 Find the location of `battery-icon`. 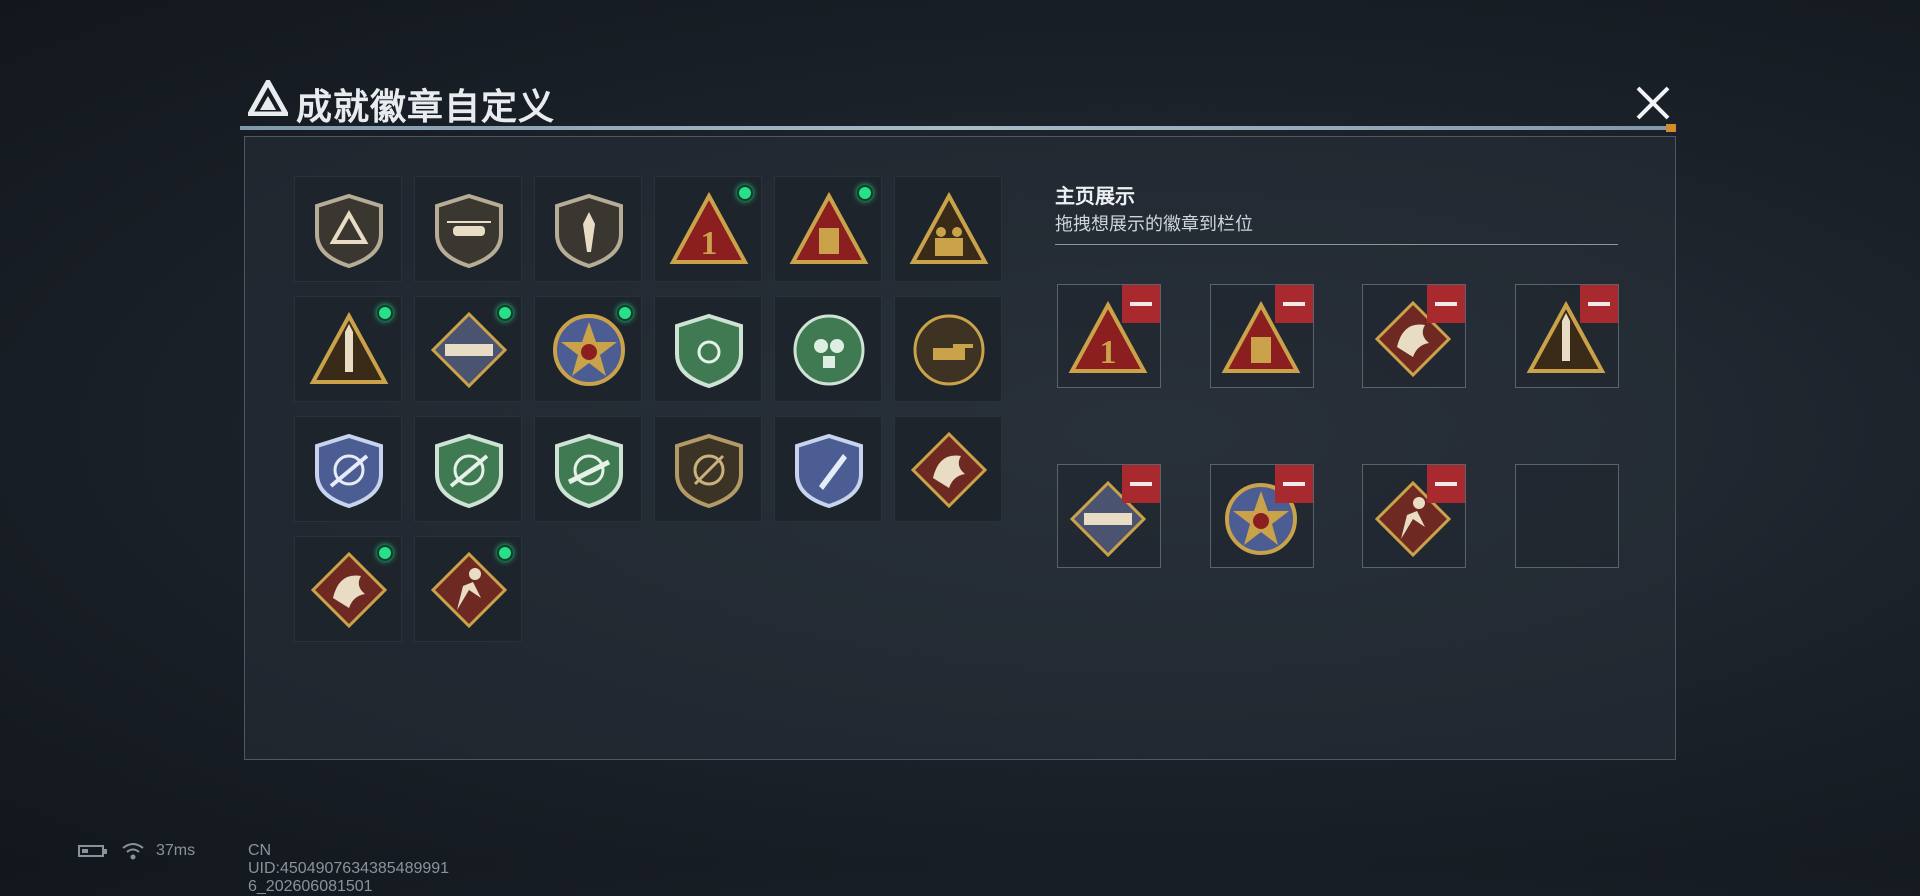

battery-icon is located at coordinates (92, 851).